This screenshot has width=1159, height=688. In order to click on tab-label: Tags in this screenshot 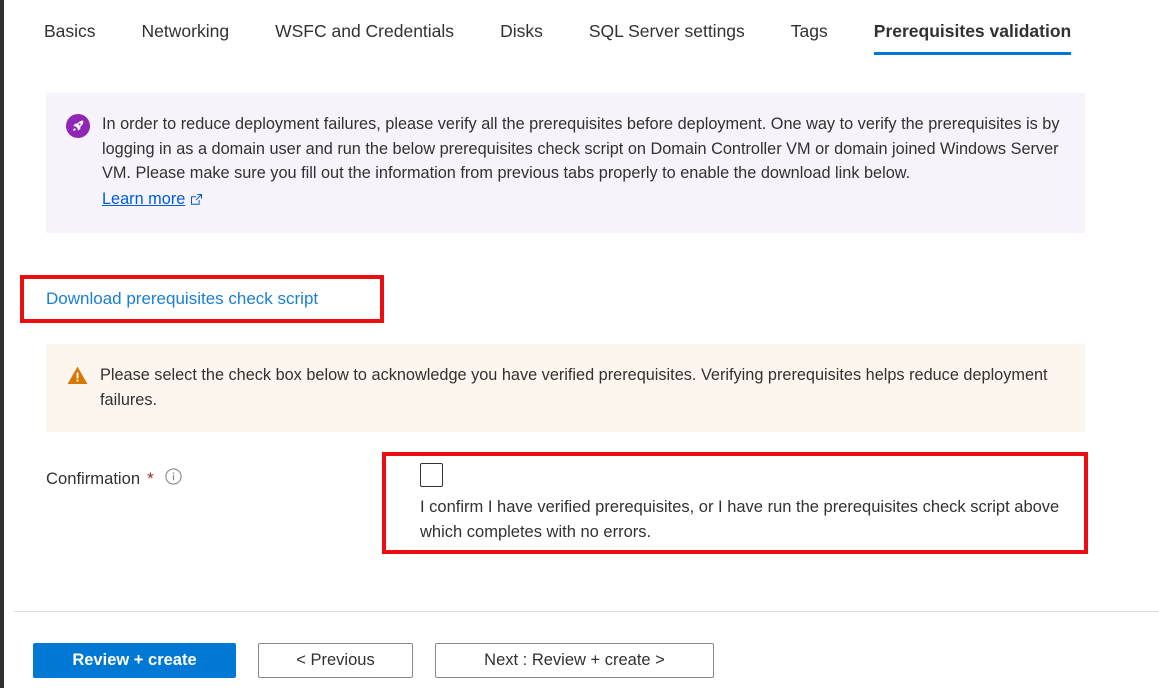, I will do `click(809, 31)`.